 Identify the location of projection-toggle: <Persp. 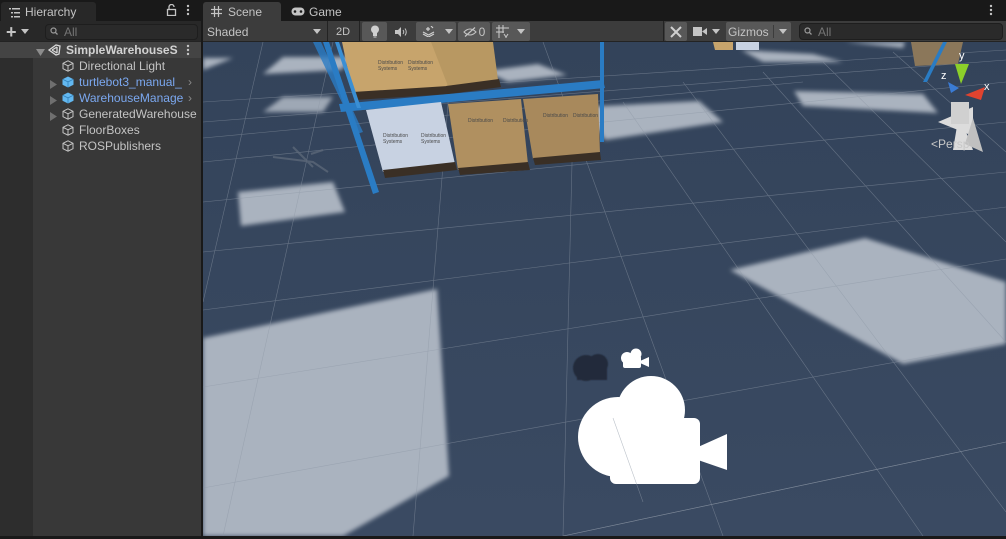
(950, 144).